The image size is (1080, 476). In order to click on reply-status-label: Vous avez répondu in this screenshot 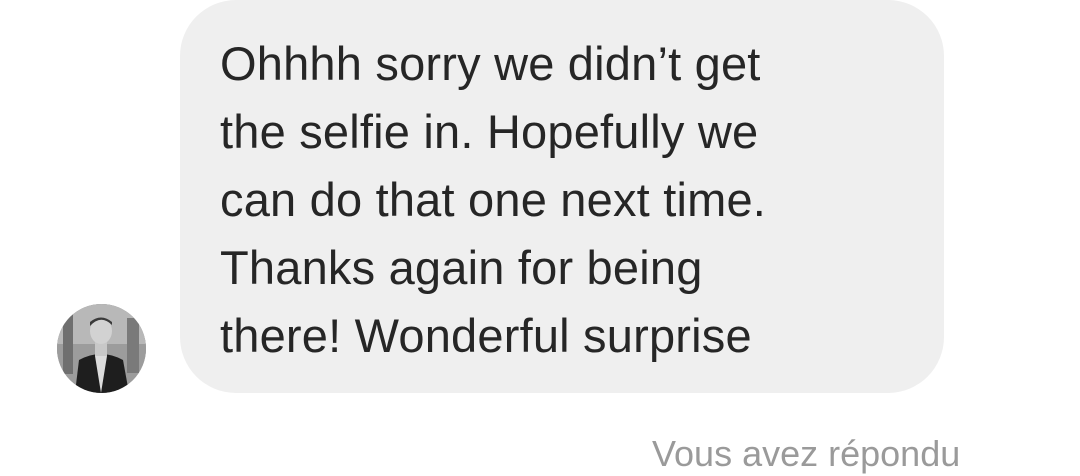, I will do `click(806, 453)`.